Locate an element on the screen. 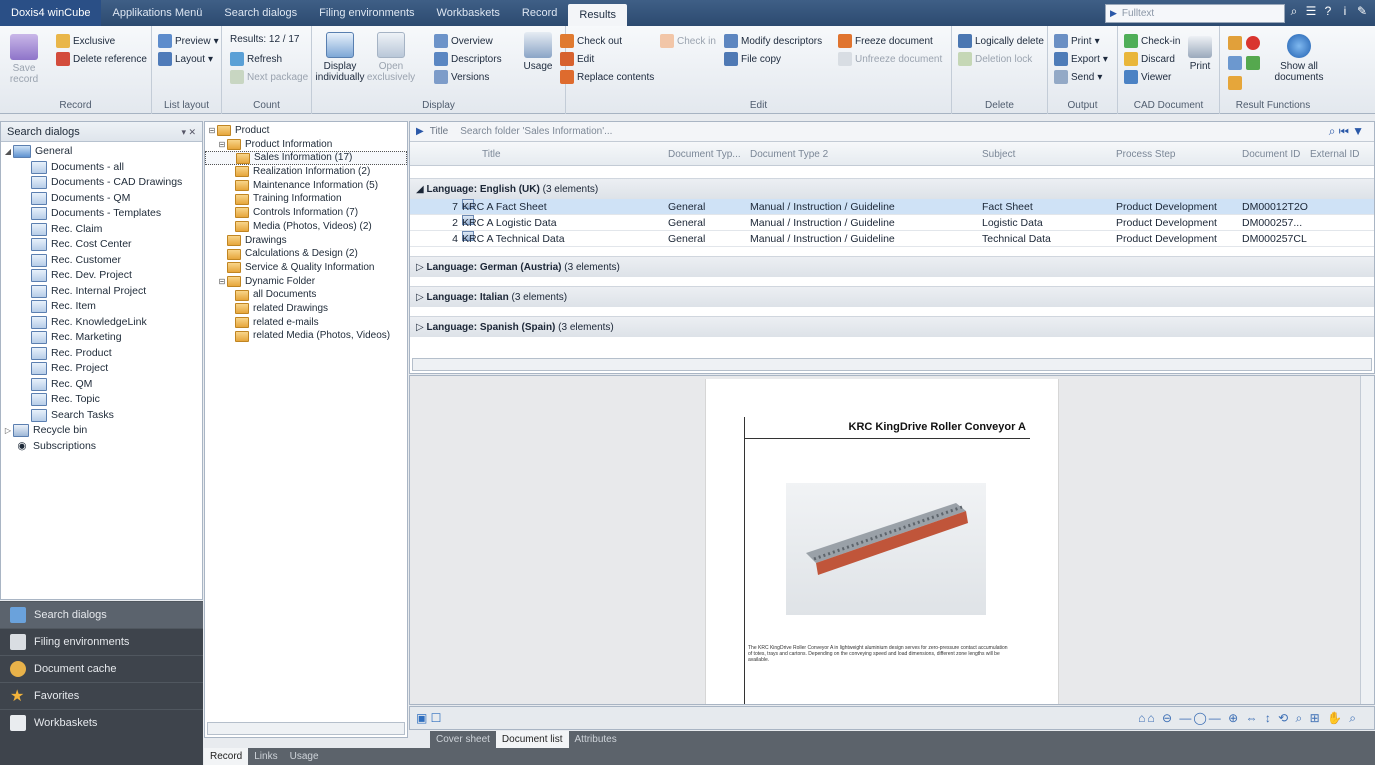 Image resolution: width=1375 pixels, height=765 pixels. next-package-button: Next package is located at coordinates (269, 77).